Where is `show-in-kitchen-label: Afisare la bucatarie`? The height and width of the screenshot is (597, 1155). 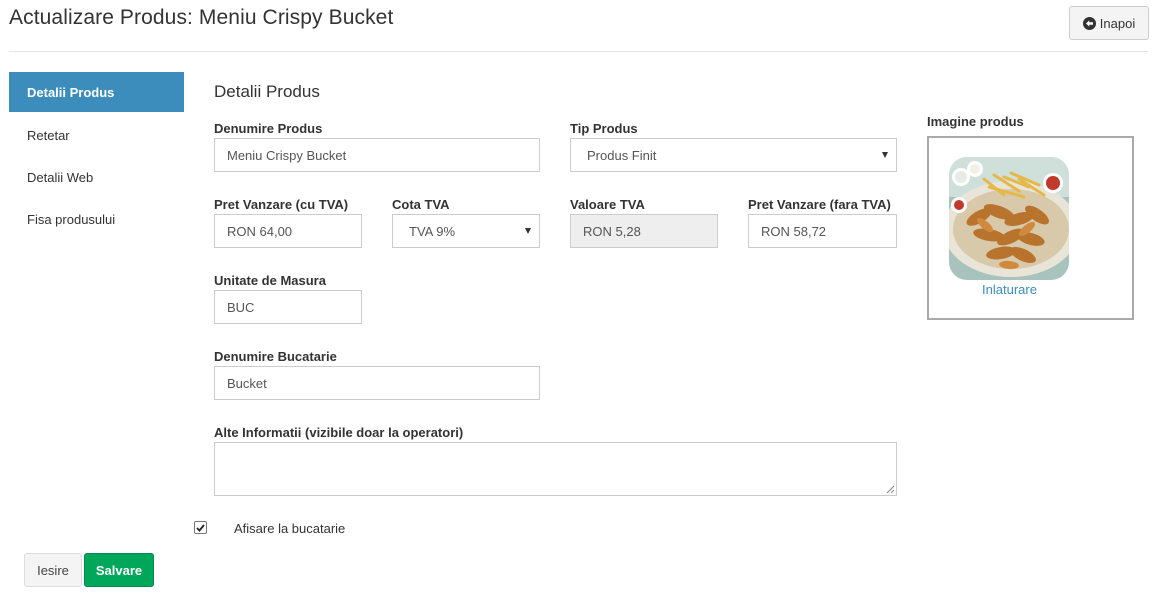
show-in-kitchen-label: Afisare la bucatarie is located at coordinates (290, 528).